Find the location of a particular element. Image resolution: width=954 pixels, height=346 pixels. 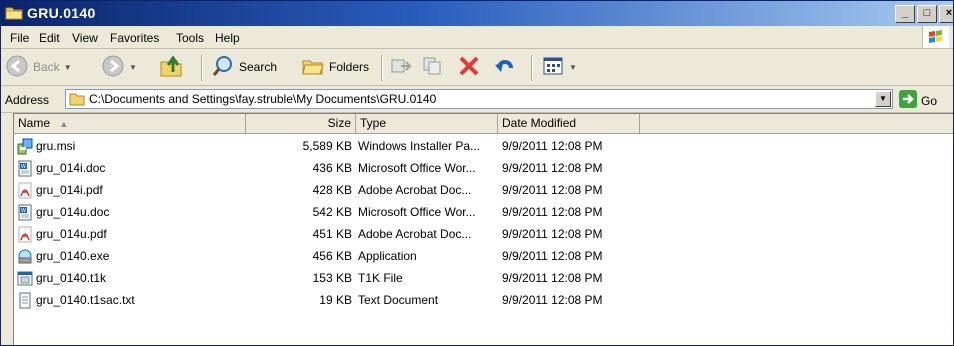

menu-view: View is located at coordinates (85, 38).